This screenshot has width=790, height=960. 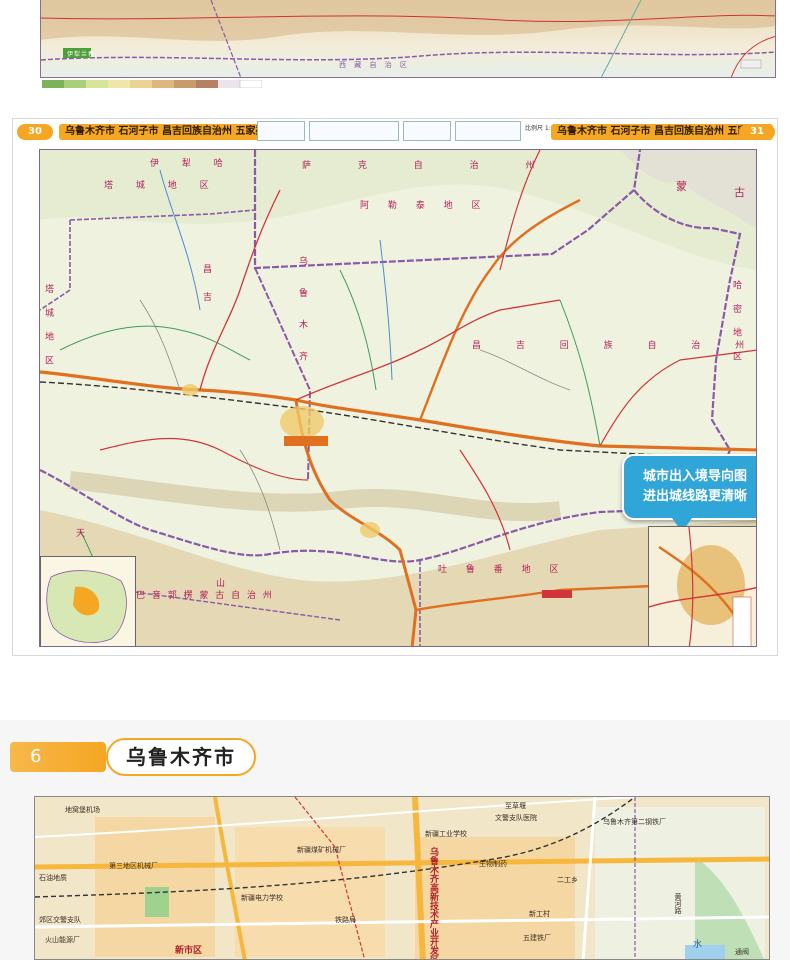 I want to click on elevation-legend-bar, so click(x=152, y=84).